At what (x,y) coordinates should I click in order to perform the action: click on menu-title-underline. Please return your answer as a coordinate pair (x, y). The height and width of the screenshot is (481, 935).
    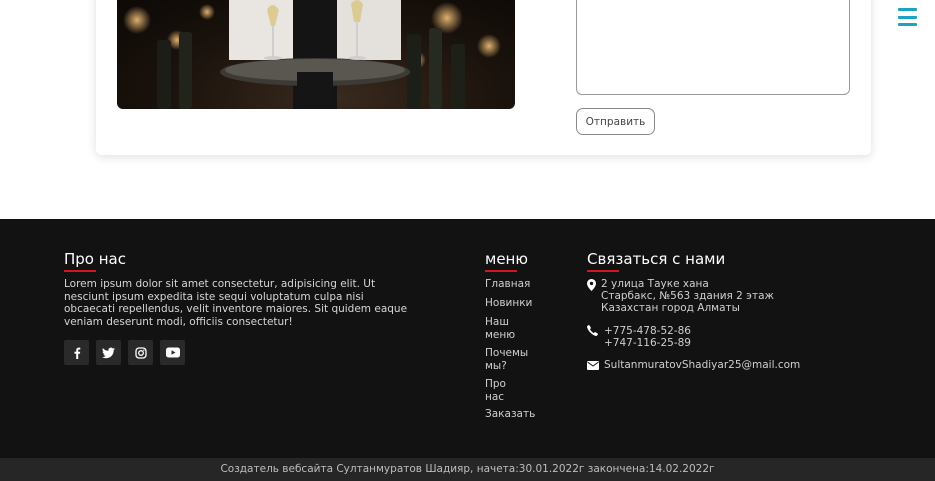
    Looking at the image, I should click on (501, 271).